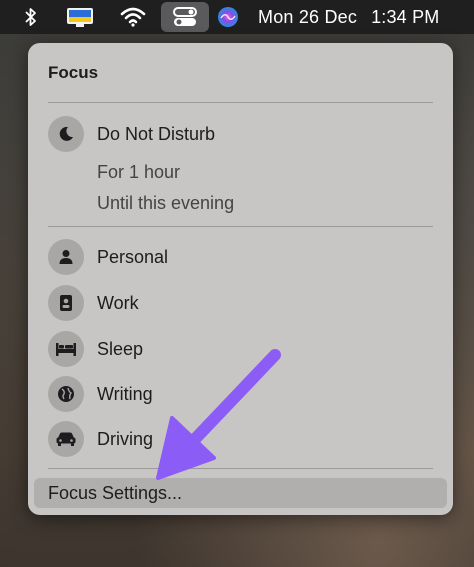  I want to click on focus-mode-label: Writing, so click(125, 393).